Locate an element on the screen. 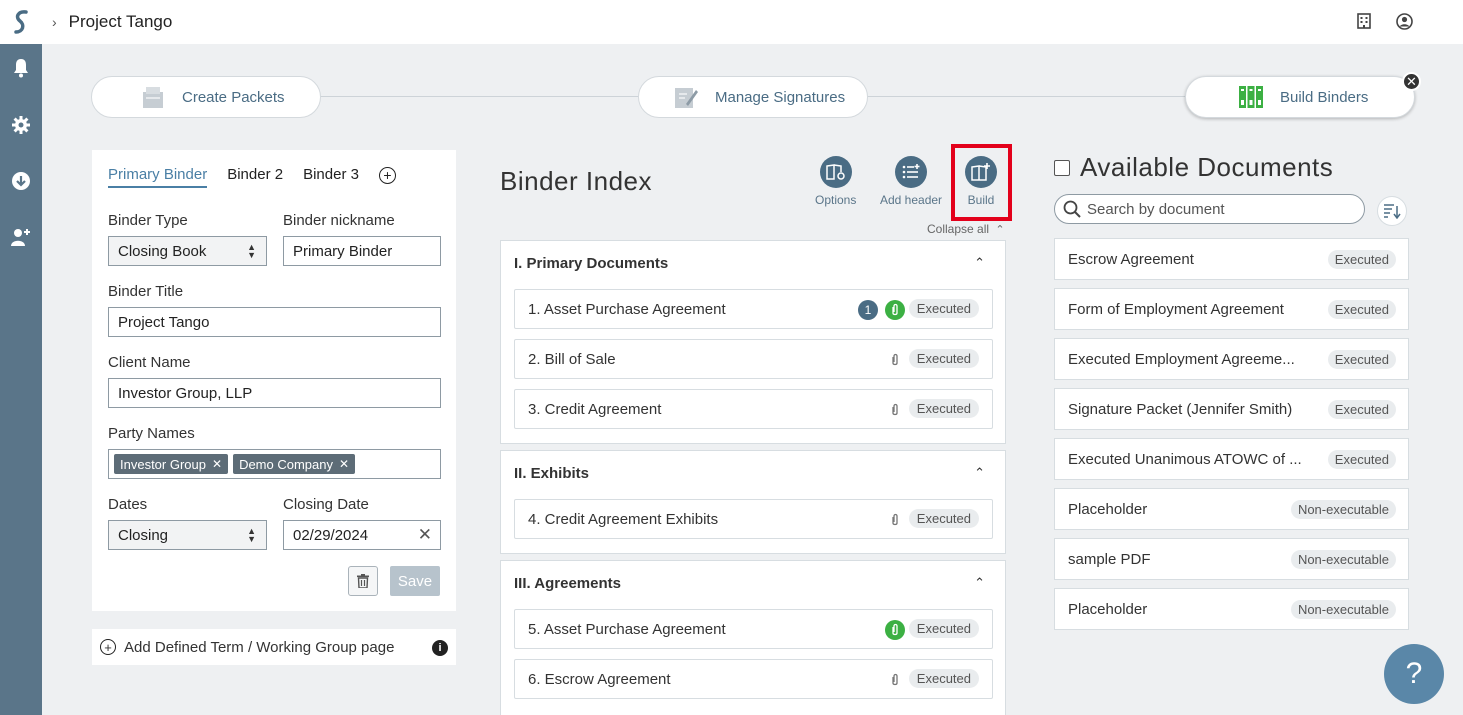 Image resolution: width=1463 pixels, height=715 pixels. section-heading: I. Primary Documents is located at coordinates (591, 263).